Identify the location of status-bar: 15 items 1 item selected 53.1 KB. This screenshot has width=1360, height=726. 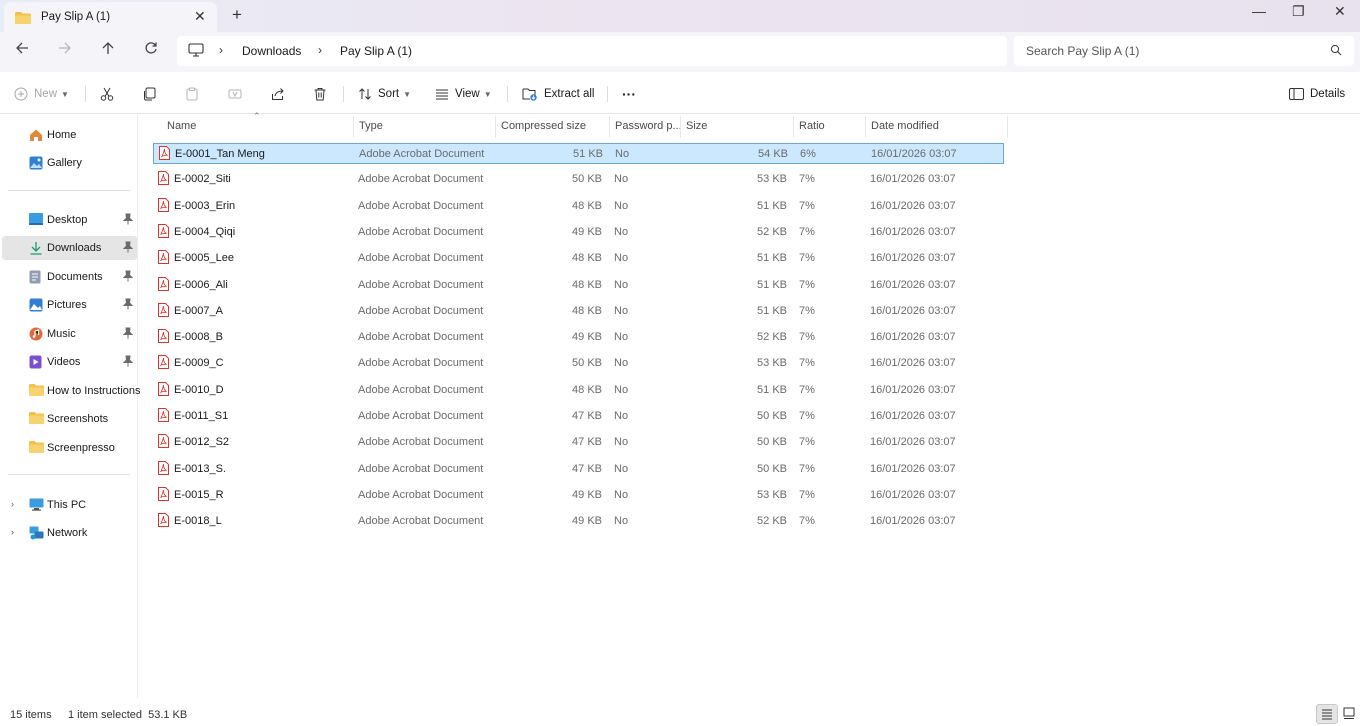
(680, 713).